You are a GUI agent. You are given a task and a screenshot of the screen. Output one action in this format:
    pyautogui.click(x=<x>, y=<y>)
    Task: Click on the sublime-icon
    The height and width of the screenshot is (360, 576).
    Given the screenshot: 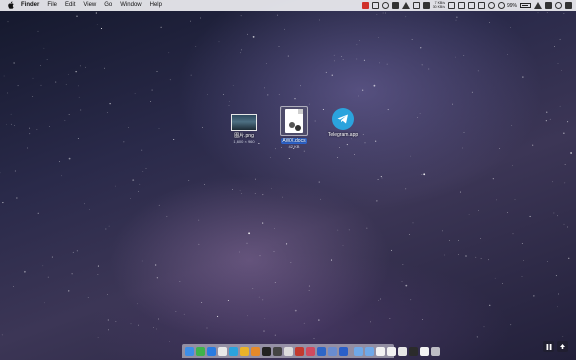 What is the action you would take?
    pyautogui.click(x=255, y=351)
    